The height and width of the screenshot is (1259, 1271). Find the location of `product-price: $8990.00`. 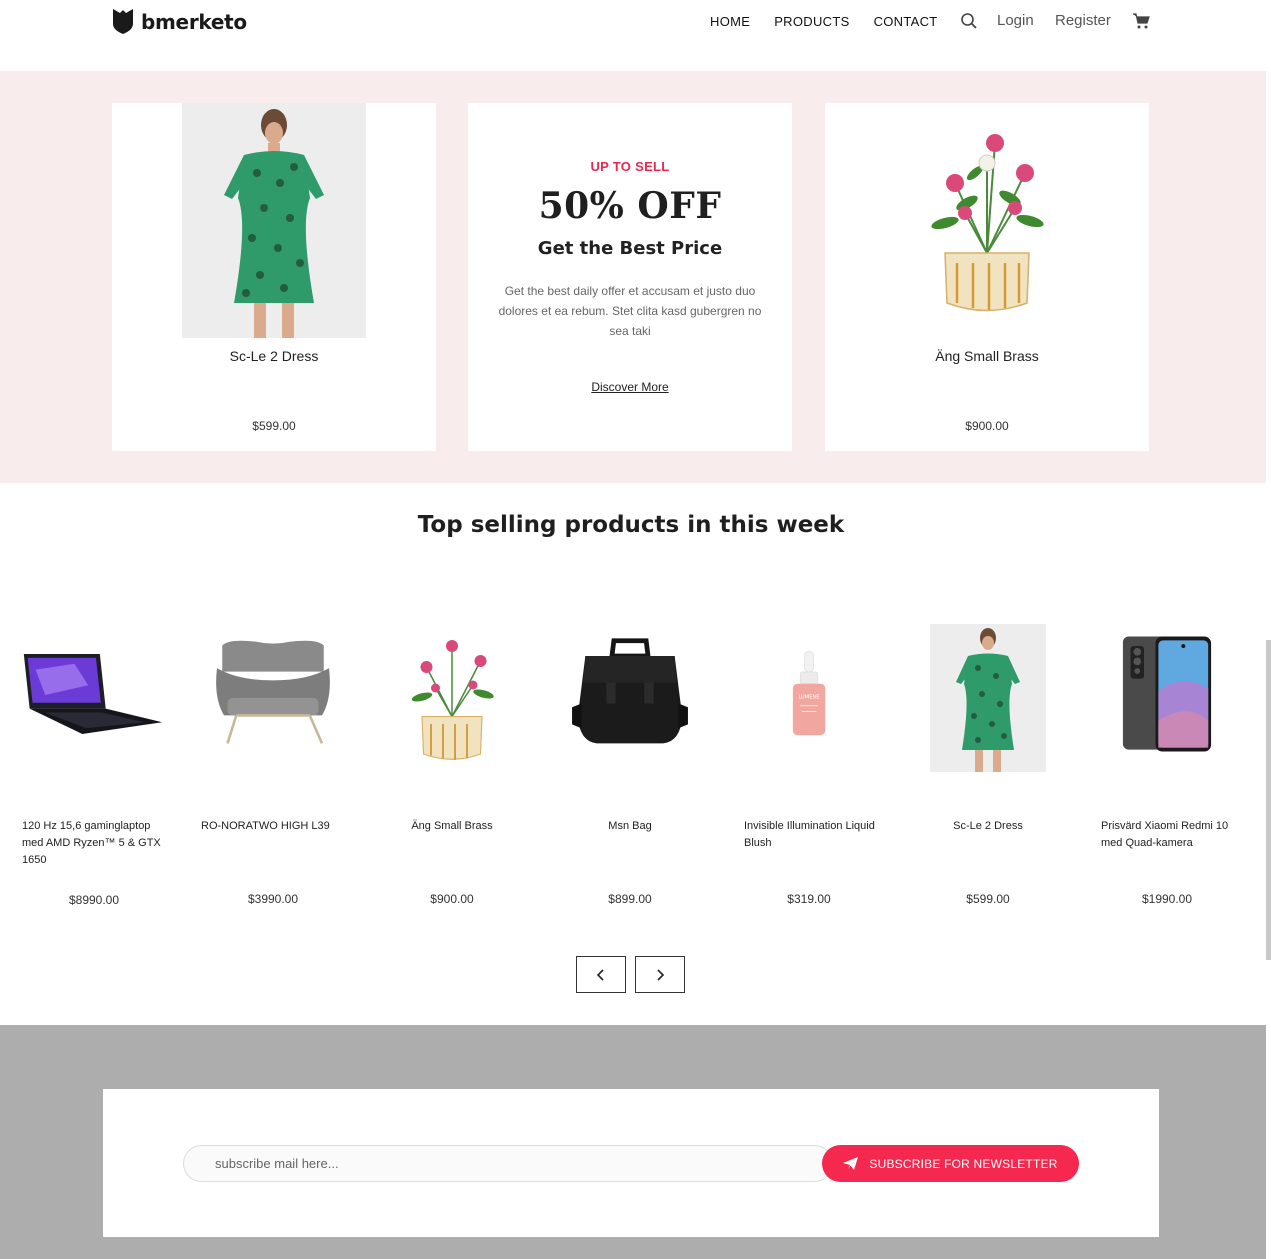

product-price: $8990.00 is located at coordinates (94, 900).